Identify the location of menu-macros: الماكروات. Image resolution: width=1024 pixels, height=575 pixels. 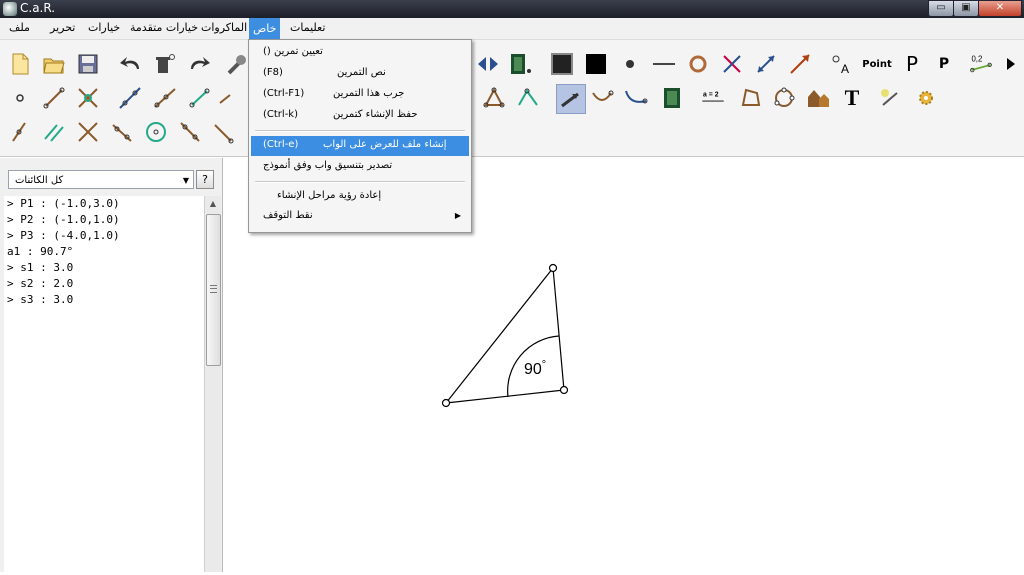
(224, 27).